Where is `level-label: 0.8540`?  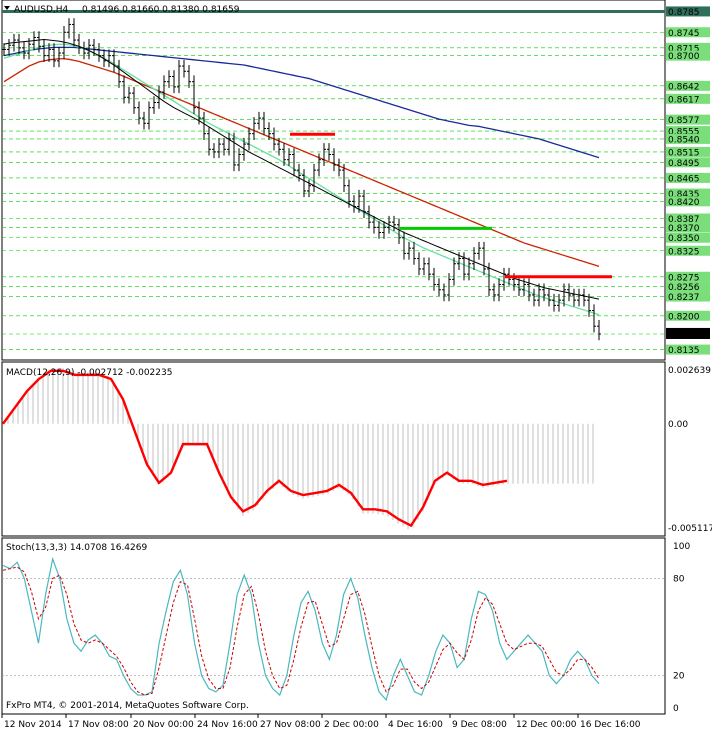
level-label: 0.8540 is located at coordinates (684, 140).